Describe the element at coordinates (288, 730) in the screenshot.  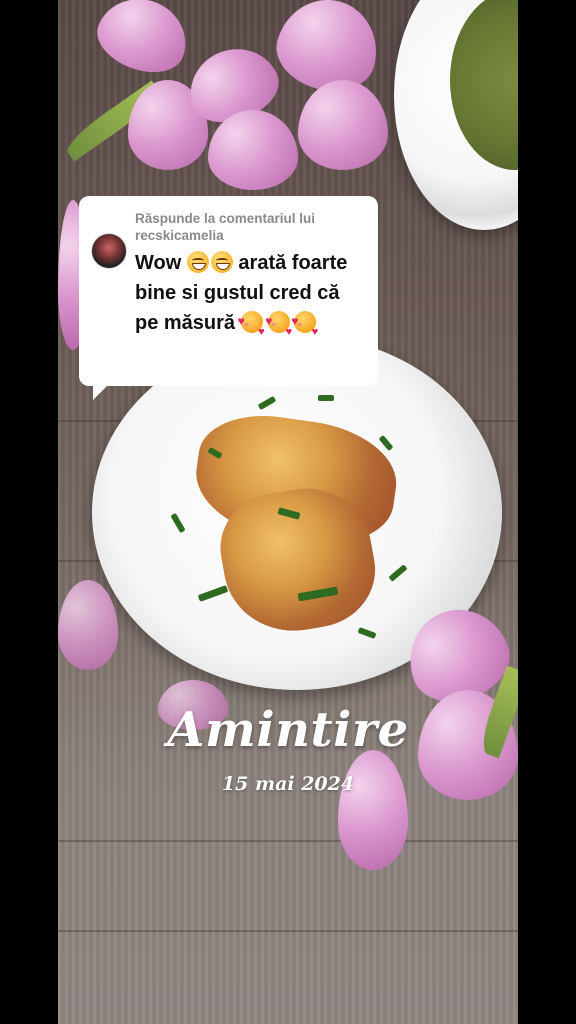
I see `memory-title: Amintire` at that location.